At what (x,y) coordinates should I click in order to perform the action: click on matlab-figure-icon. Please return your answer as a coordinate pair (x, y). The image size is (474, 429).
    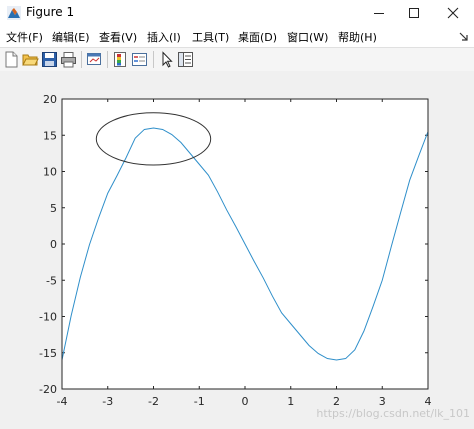
    Looking at the image, I should click on (14, 13).